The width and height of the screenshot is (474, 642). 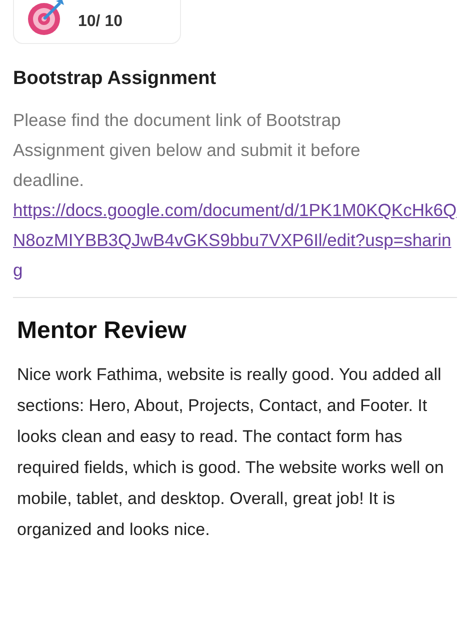 I want to click on target-icon, so click(x=46, y=18).